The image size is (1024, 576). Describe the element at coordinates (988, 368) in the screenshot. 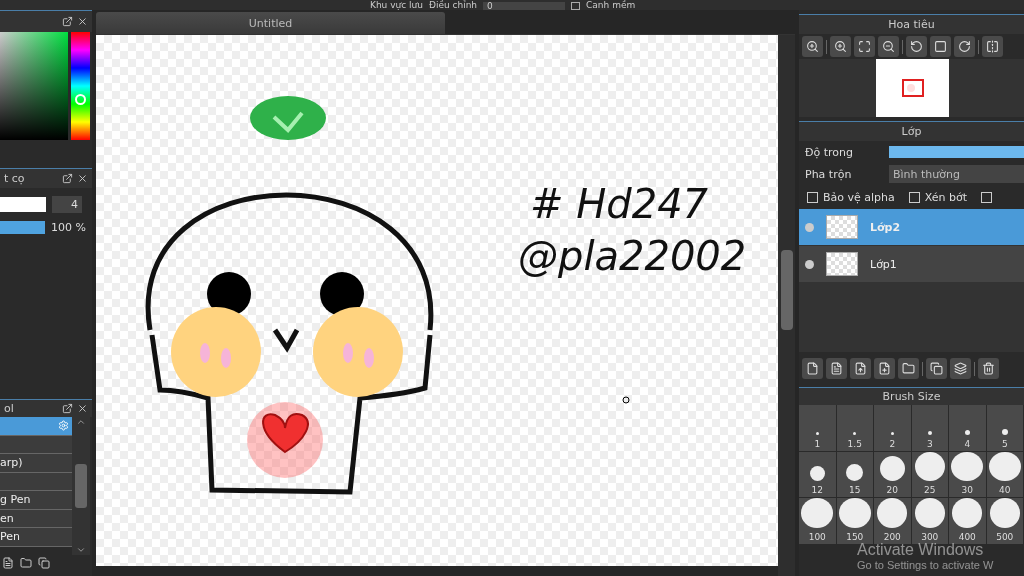

I see `trash-icon` at that location.